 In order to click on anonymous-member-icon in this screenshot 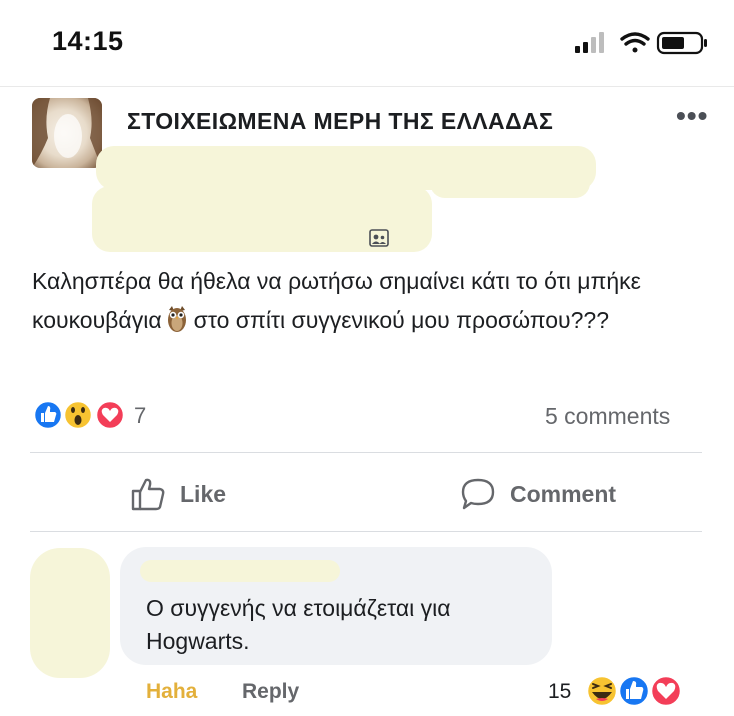, I will do `click(379, 238)`.